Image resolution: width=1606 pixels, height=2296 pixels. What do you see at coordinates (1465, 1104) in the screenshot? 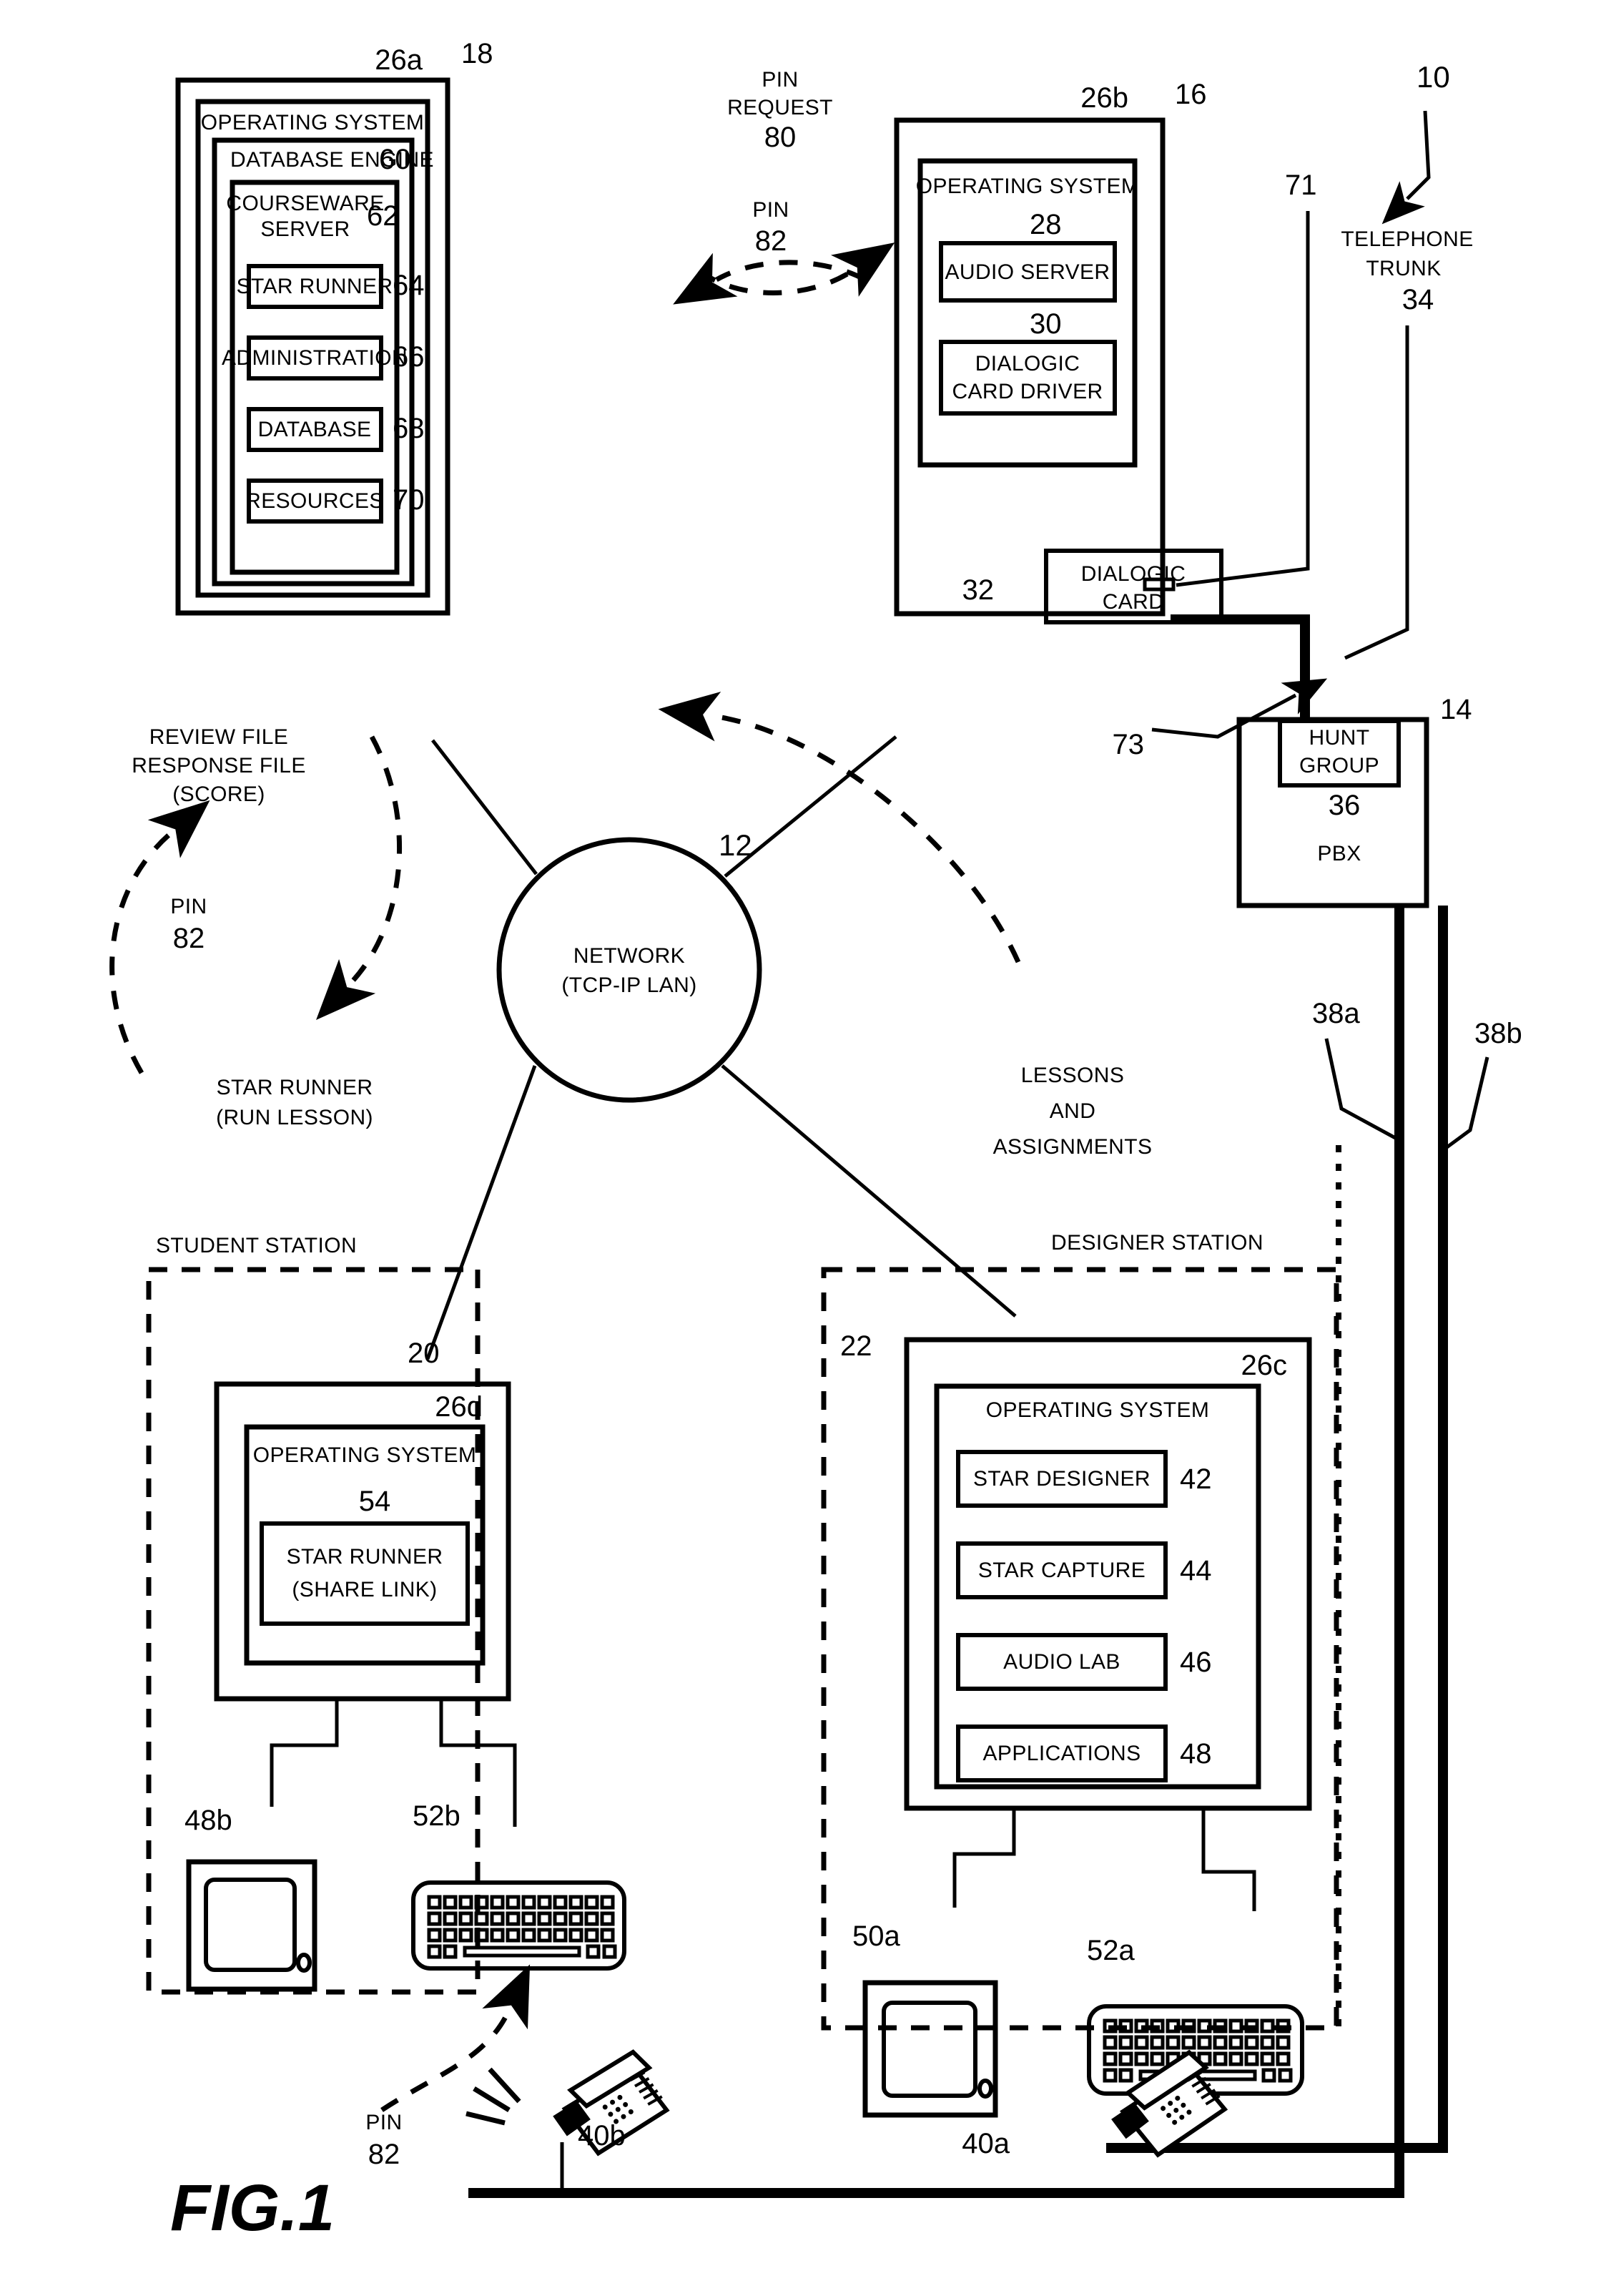
I see `leader-38b` at bounding box center [1465, 1104].